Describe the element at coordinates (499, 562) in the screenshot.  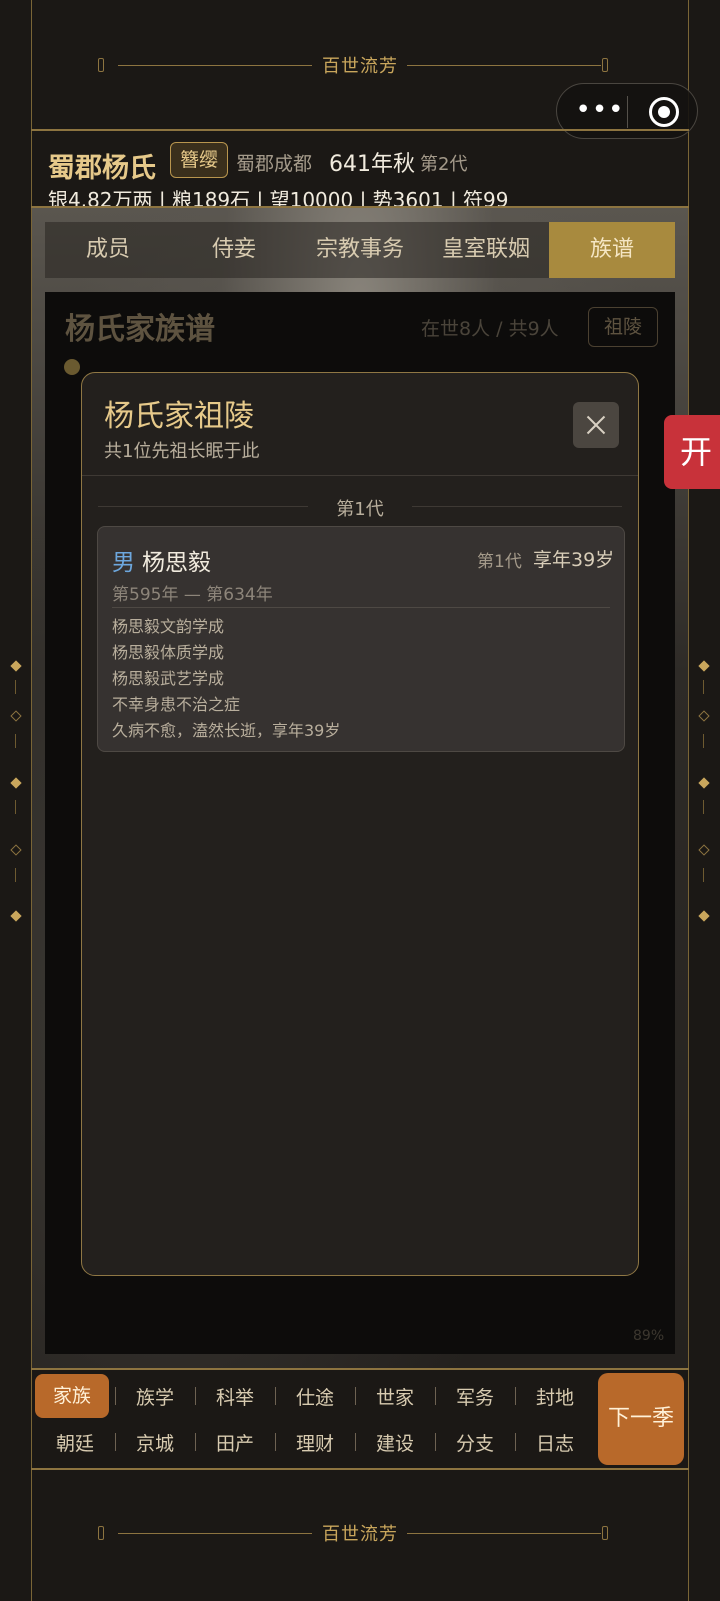
I see `ancestor-generation: 第1代` at that location.